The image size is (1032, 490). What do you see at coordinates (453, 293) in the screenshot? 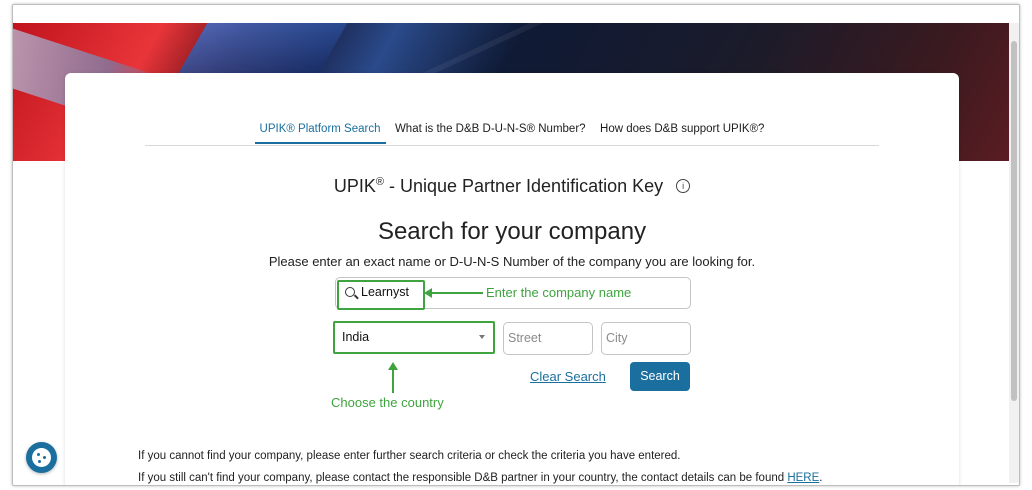
I see `annotation-arrow-left-icon` at bounding box center [453, 293].